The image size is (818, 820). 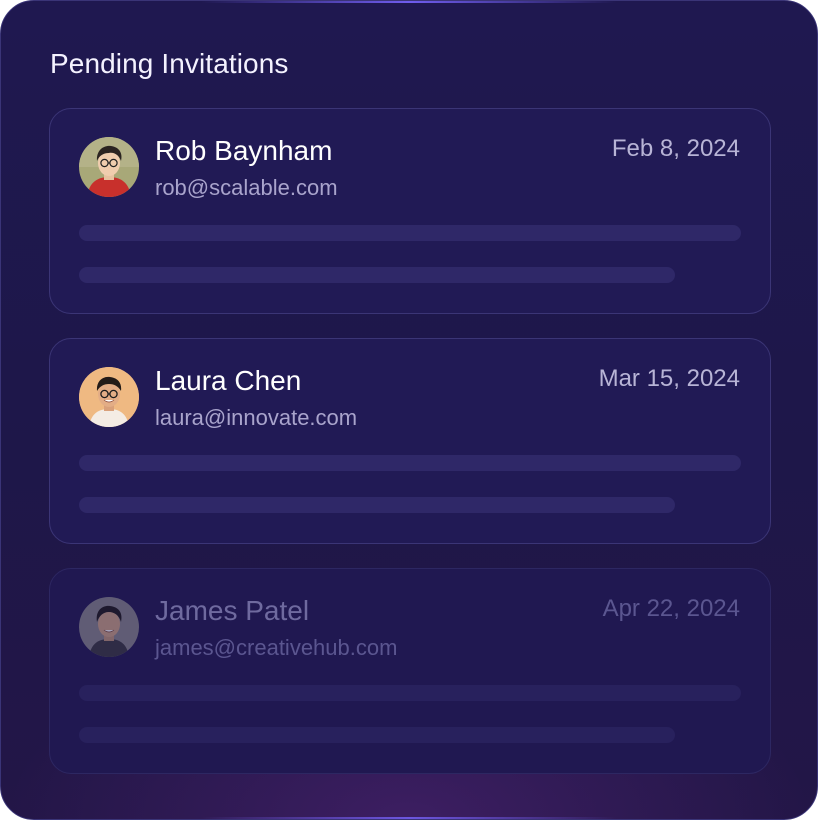 I want to click on invitee-email: laura@innovate.com, so click(x=256, y=417).